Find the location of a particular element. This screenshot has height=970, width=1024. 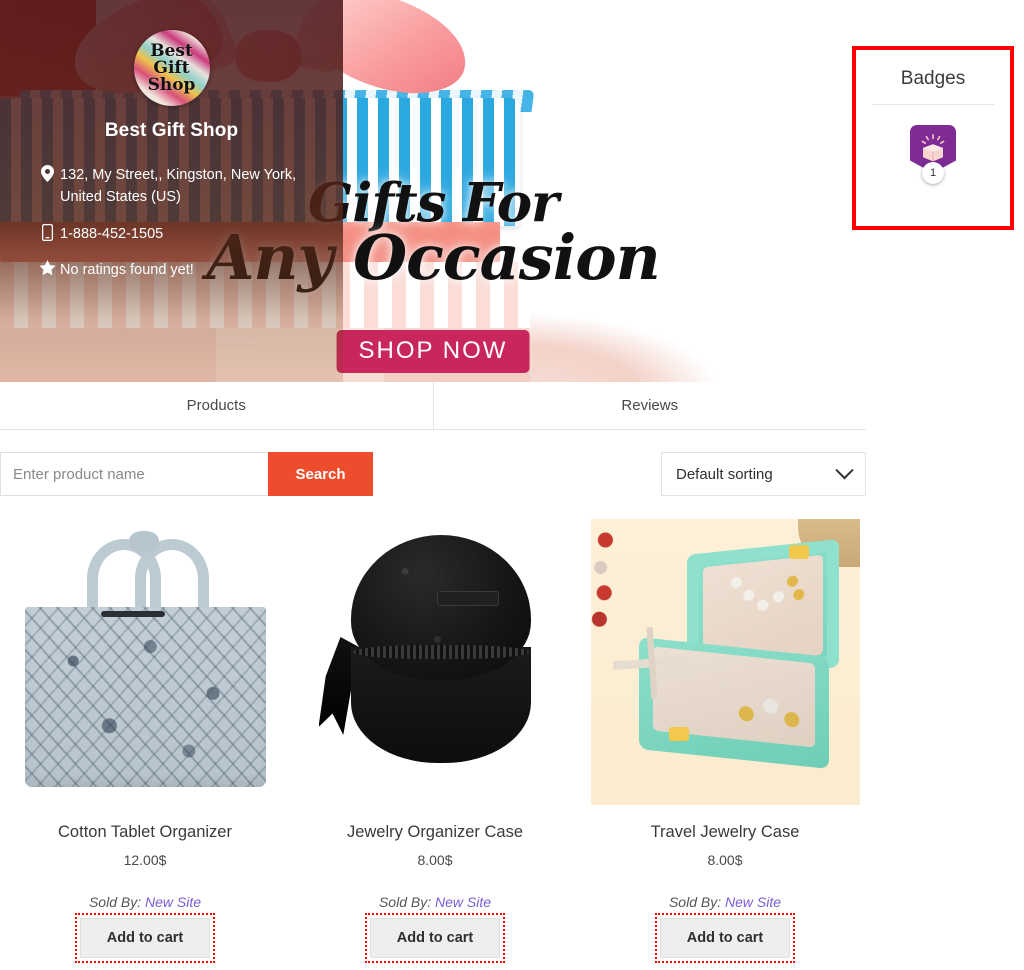

product-price: 12.00$ is located at coordinates (145, 860).